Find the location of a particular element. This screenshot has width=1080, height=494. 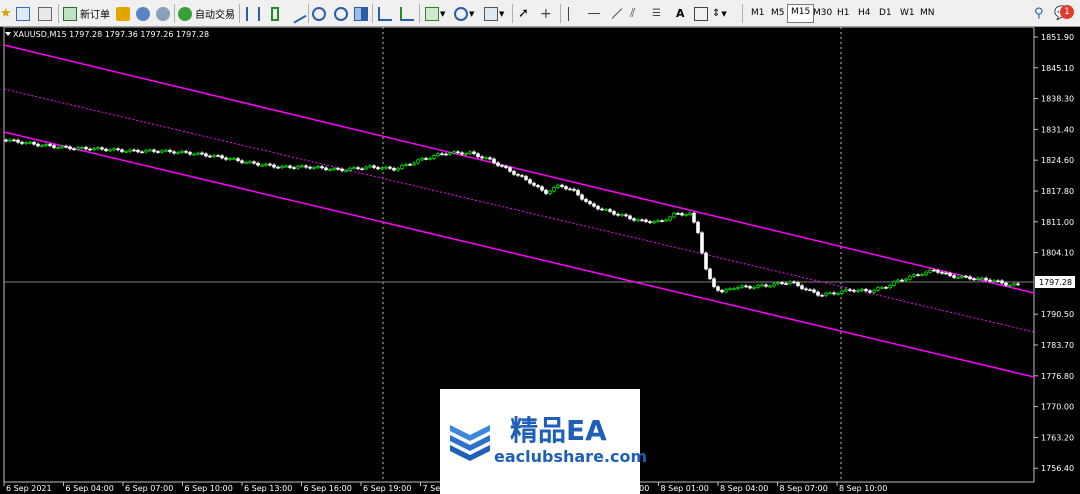

fibonacci-icon: ☰ is located at coordinates (656, 13).